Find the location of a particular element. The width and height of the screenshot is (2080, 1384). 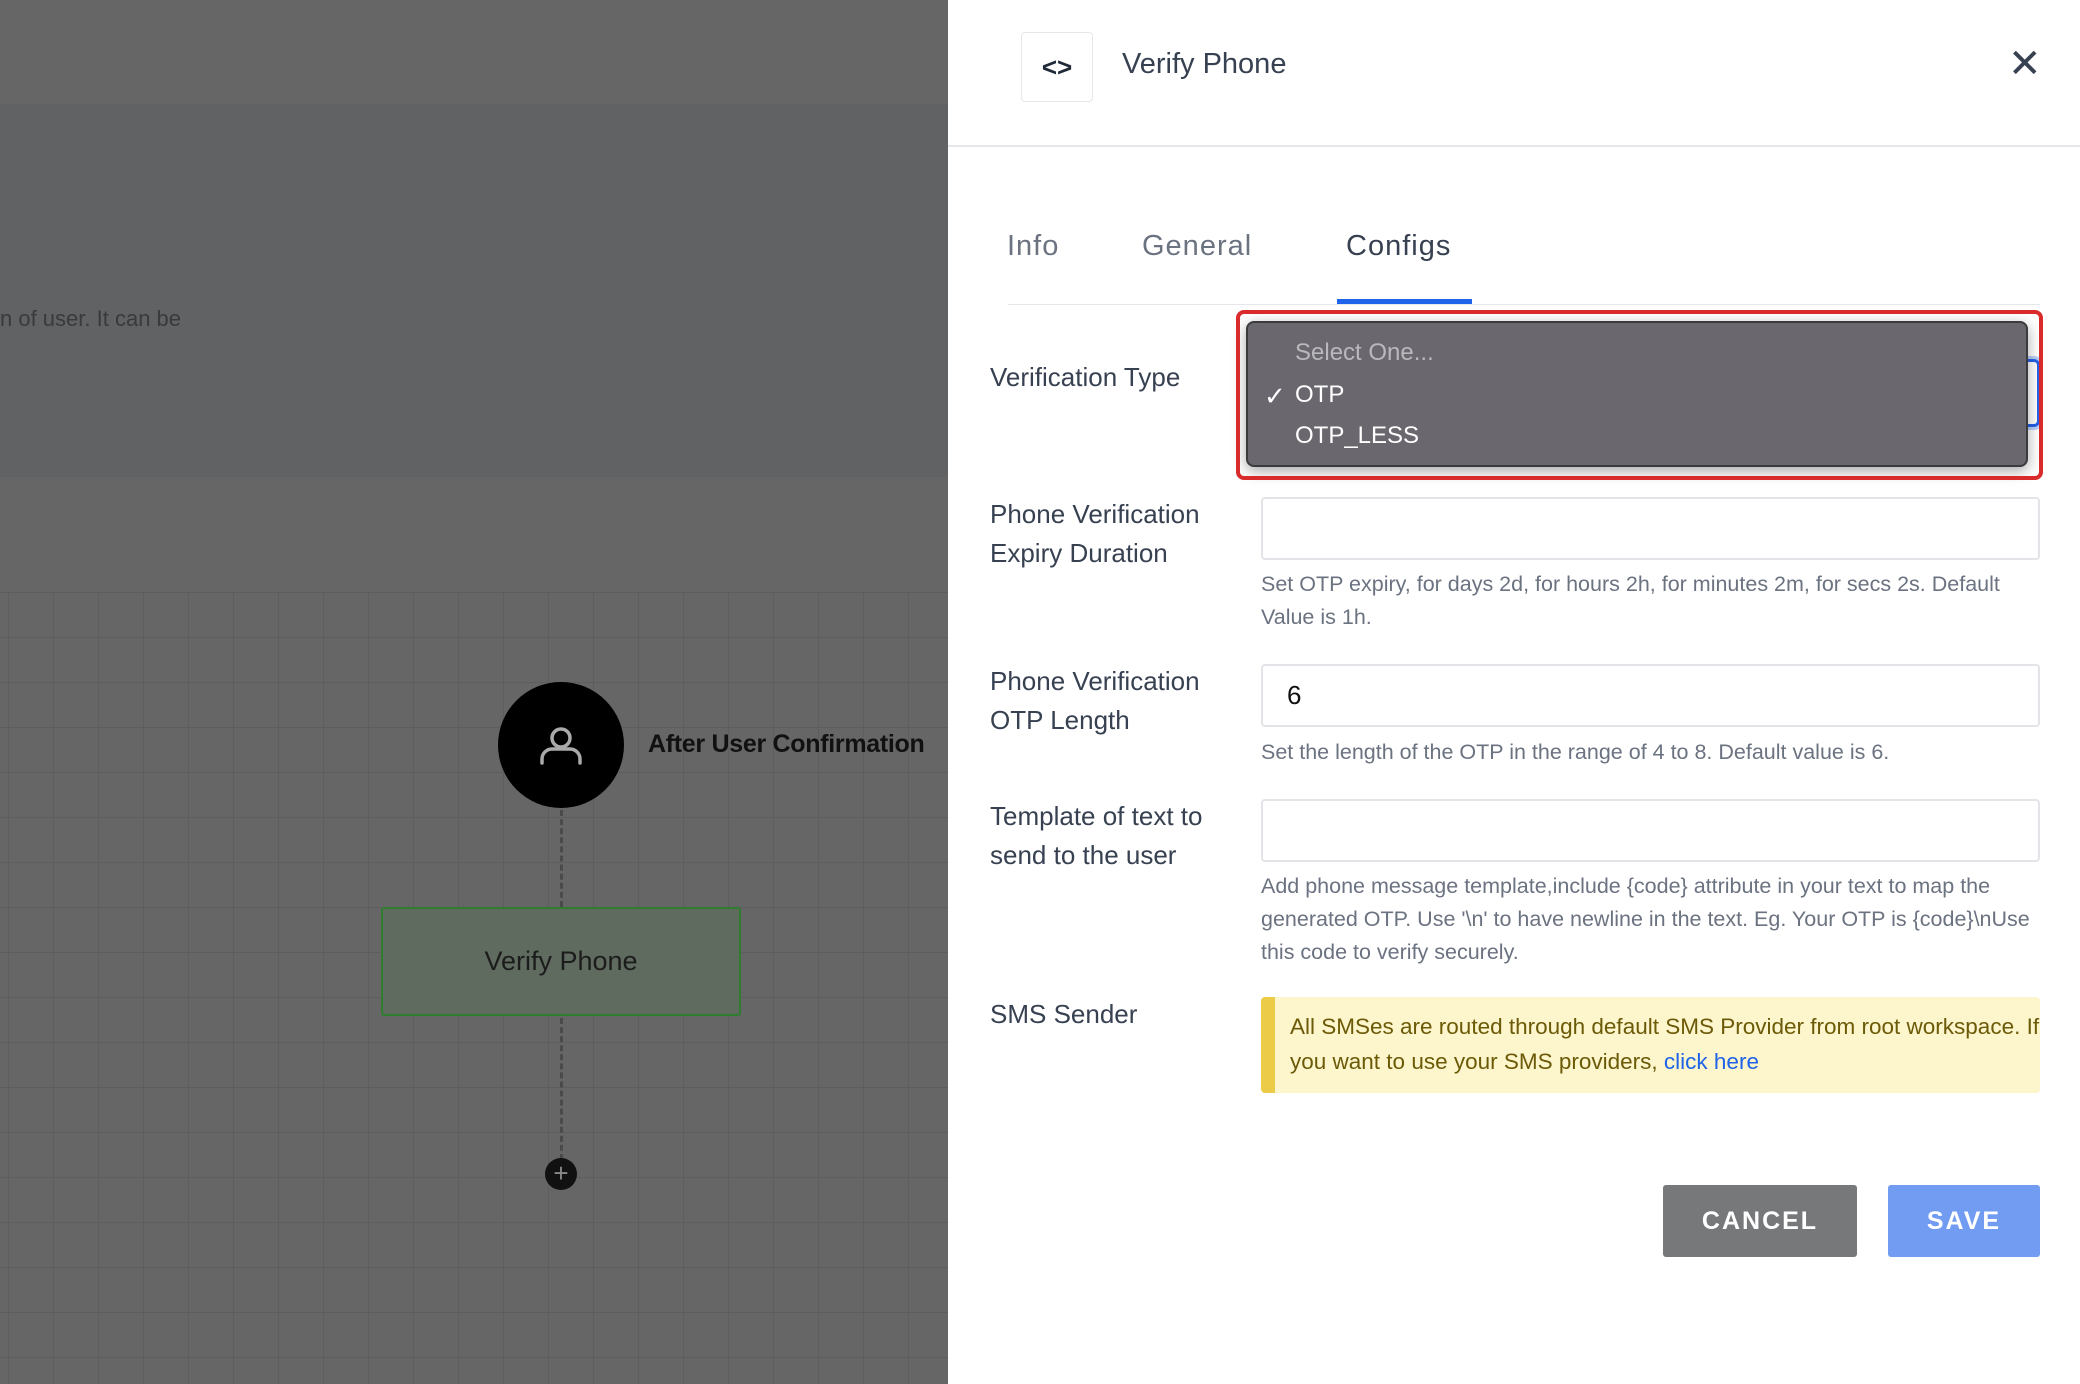

trigger-node is located at coordinates (561, 745).